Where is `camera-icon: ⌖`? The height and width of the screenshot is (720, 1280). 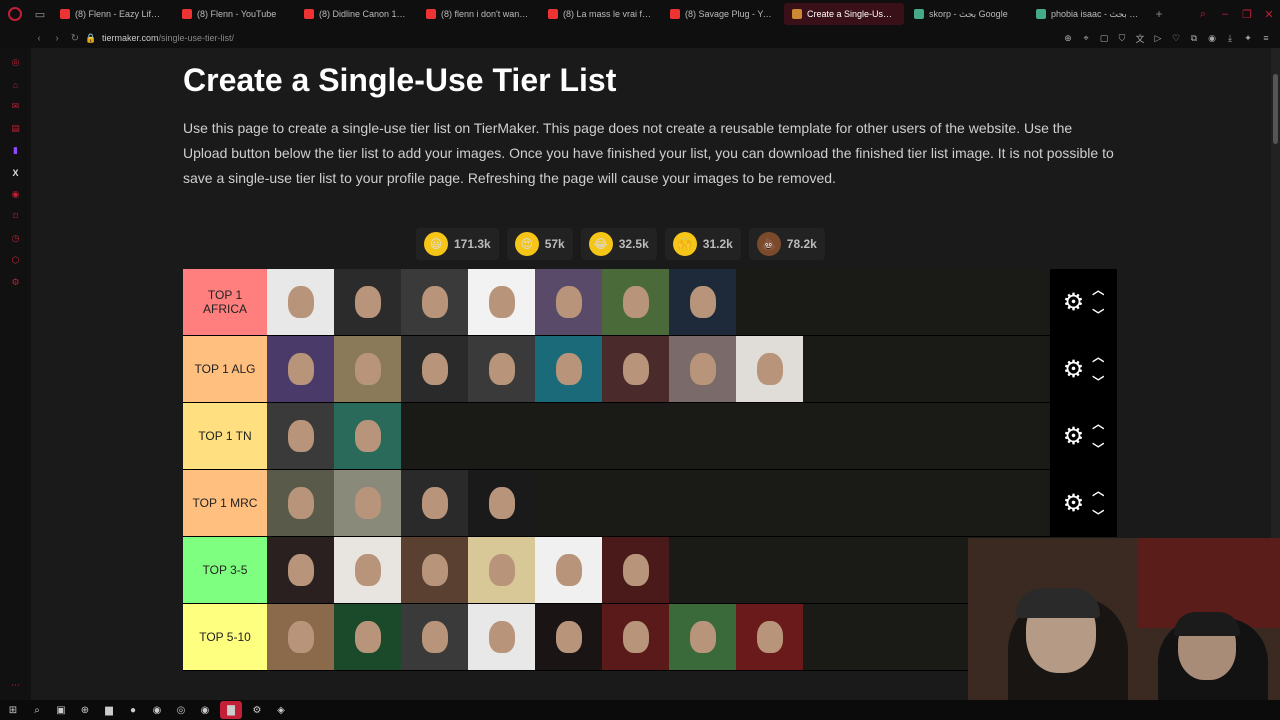
camera-icon: ⌖ is located at coordinates (1086, 38).